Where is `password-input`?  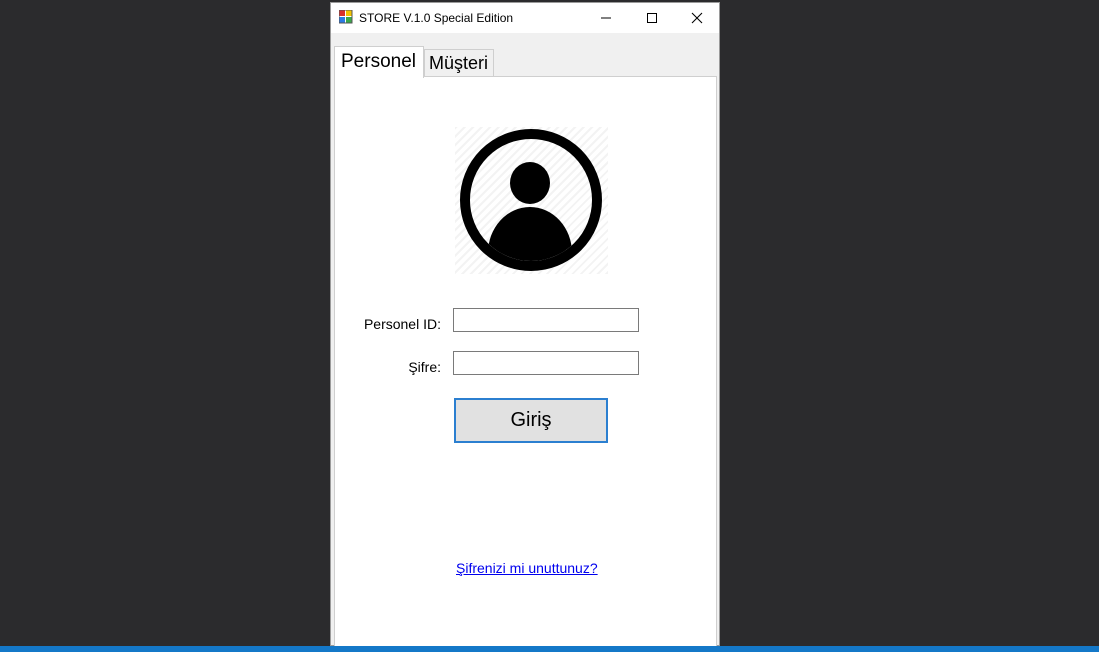 password-input is located at coordinates (546, 363).